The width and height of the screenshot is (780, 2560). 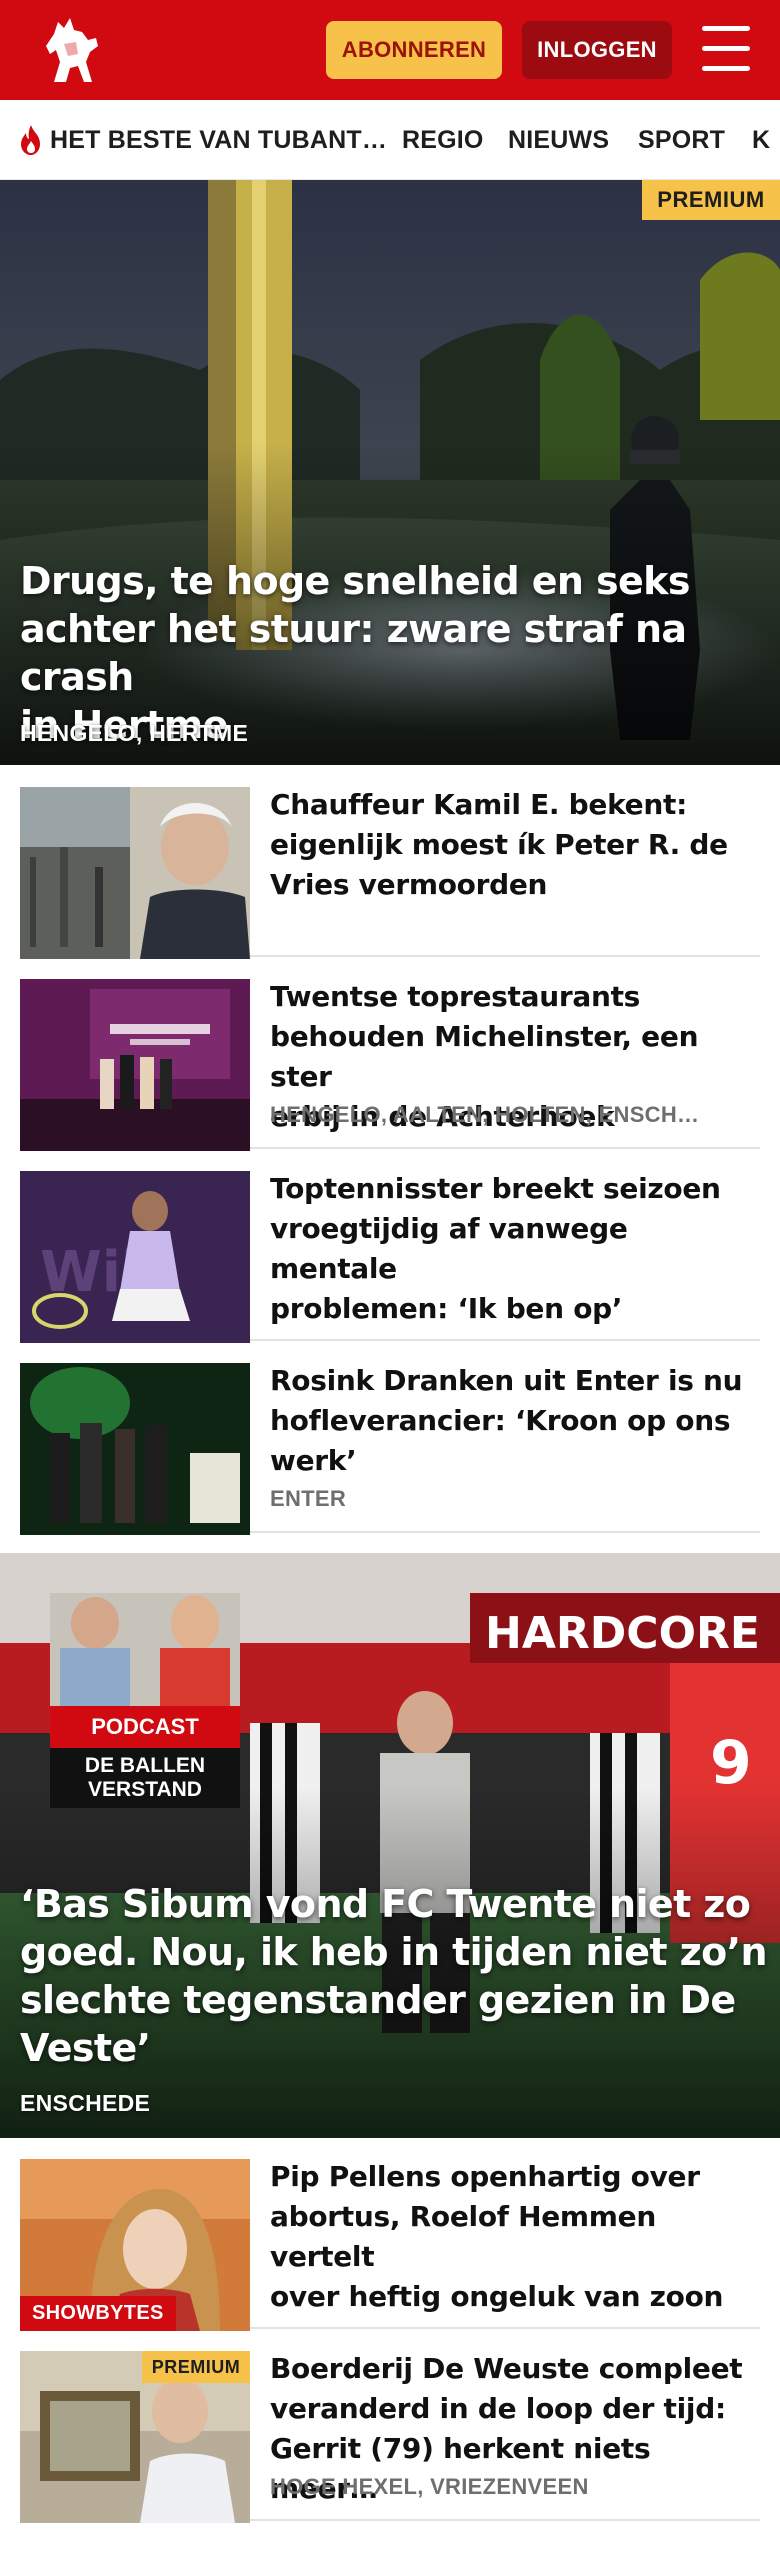 What do you see at coordinates (497, 2296) in the screenshot?
I see `article-title-line: over heftig ongeluk van zoon` at bounding box center [497, 2296].